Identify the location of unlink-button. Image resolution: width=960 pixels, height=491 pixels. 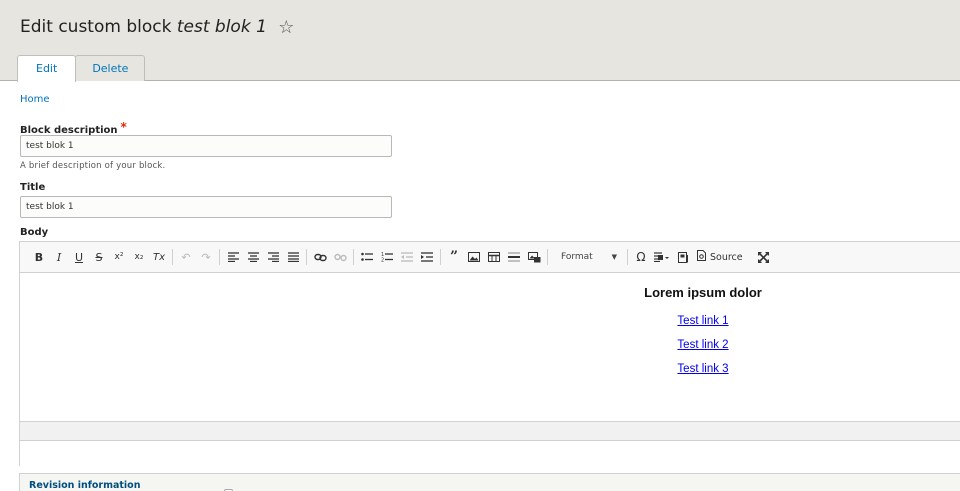
(340, 257).